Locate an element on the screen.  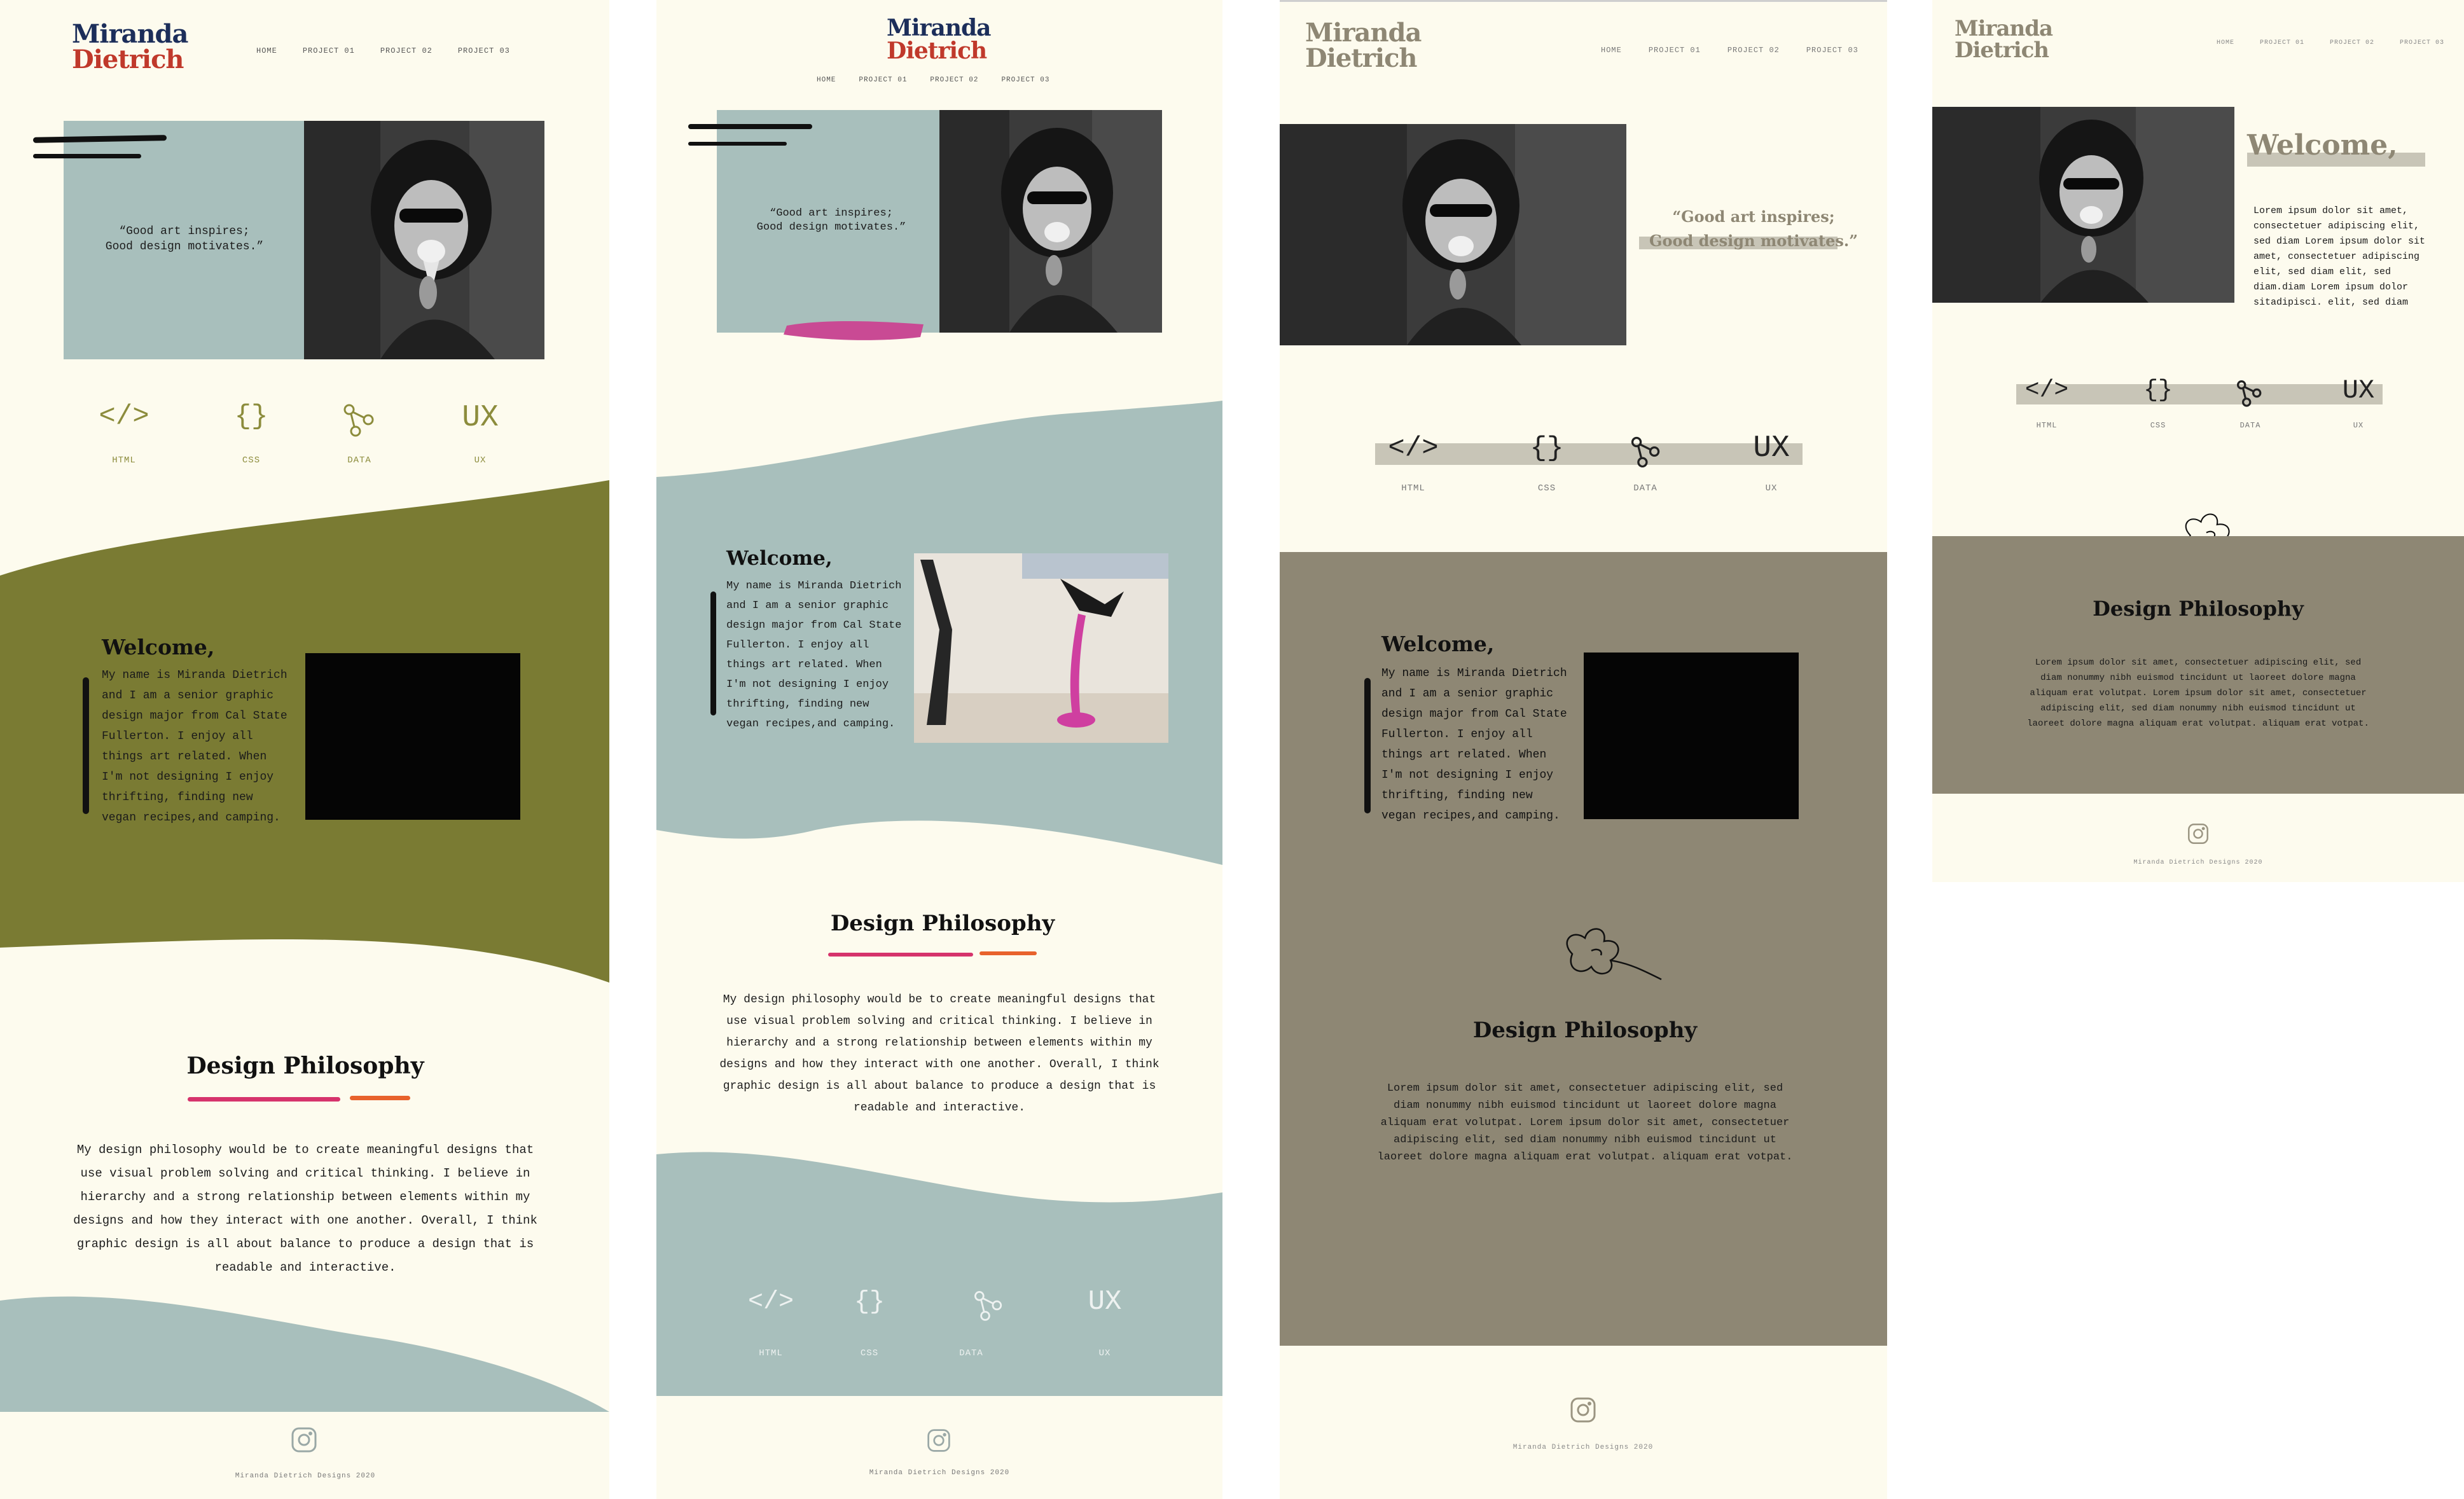
braces-icon: {} is located at coordinates (251, 416).